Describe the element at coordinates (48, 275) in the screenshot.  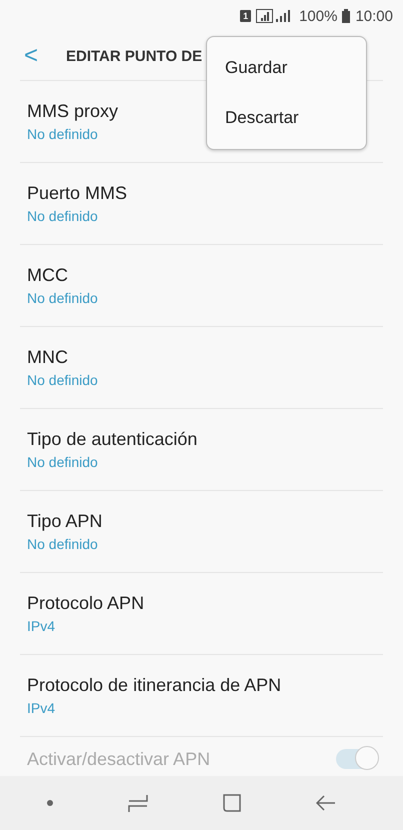
I see `setting-label: MCC` at that location.